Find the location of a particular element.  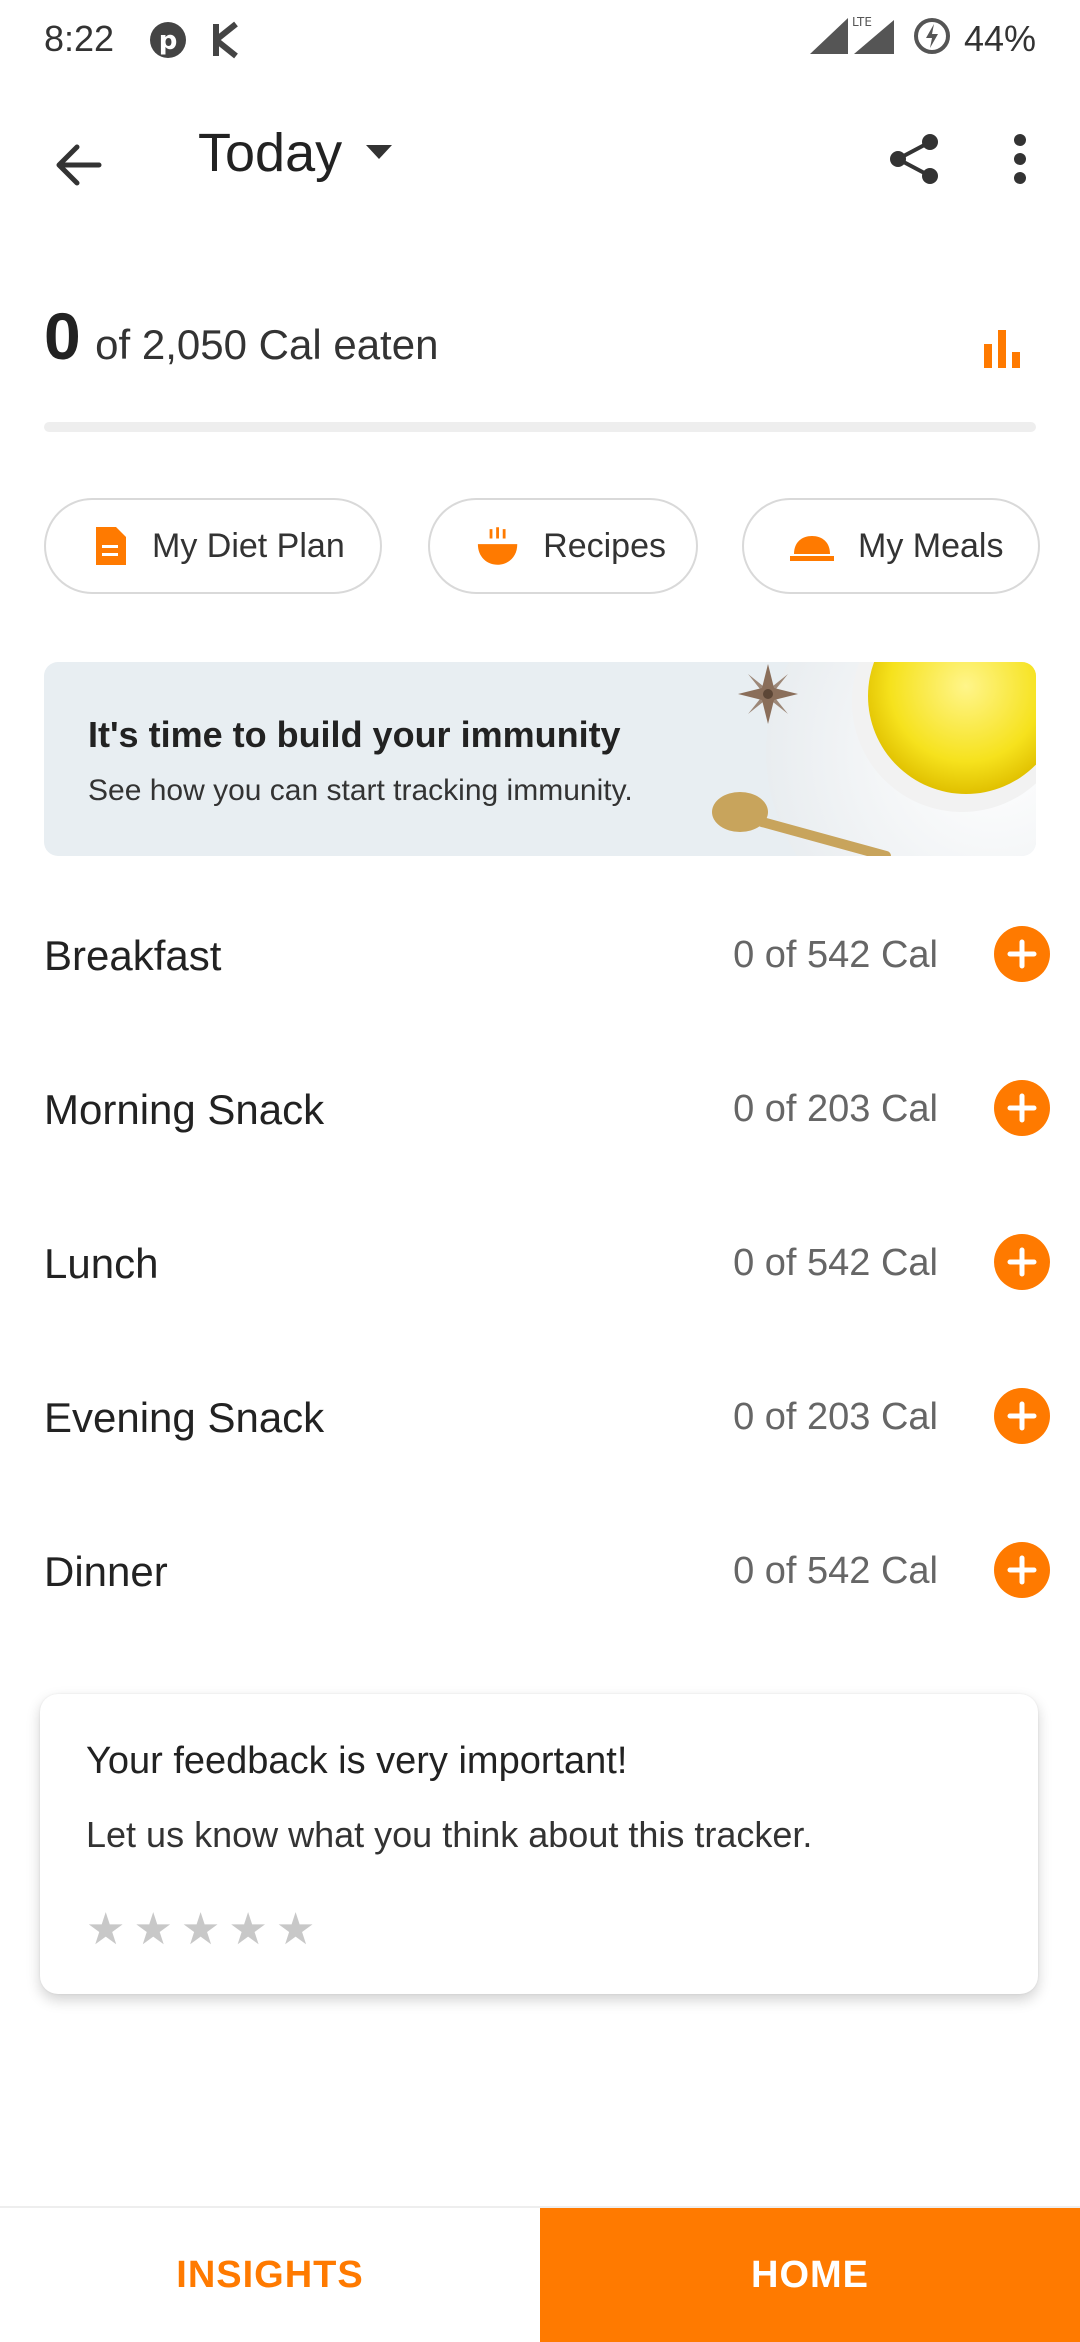

recipes-chip: Recipes is located at coordinates (563, 546).